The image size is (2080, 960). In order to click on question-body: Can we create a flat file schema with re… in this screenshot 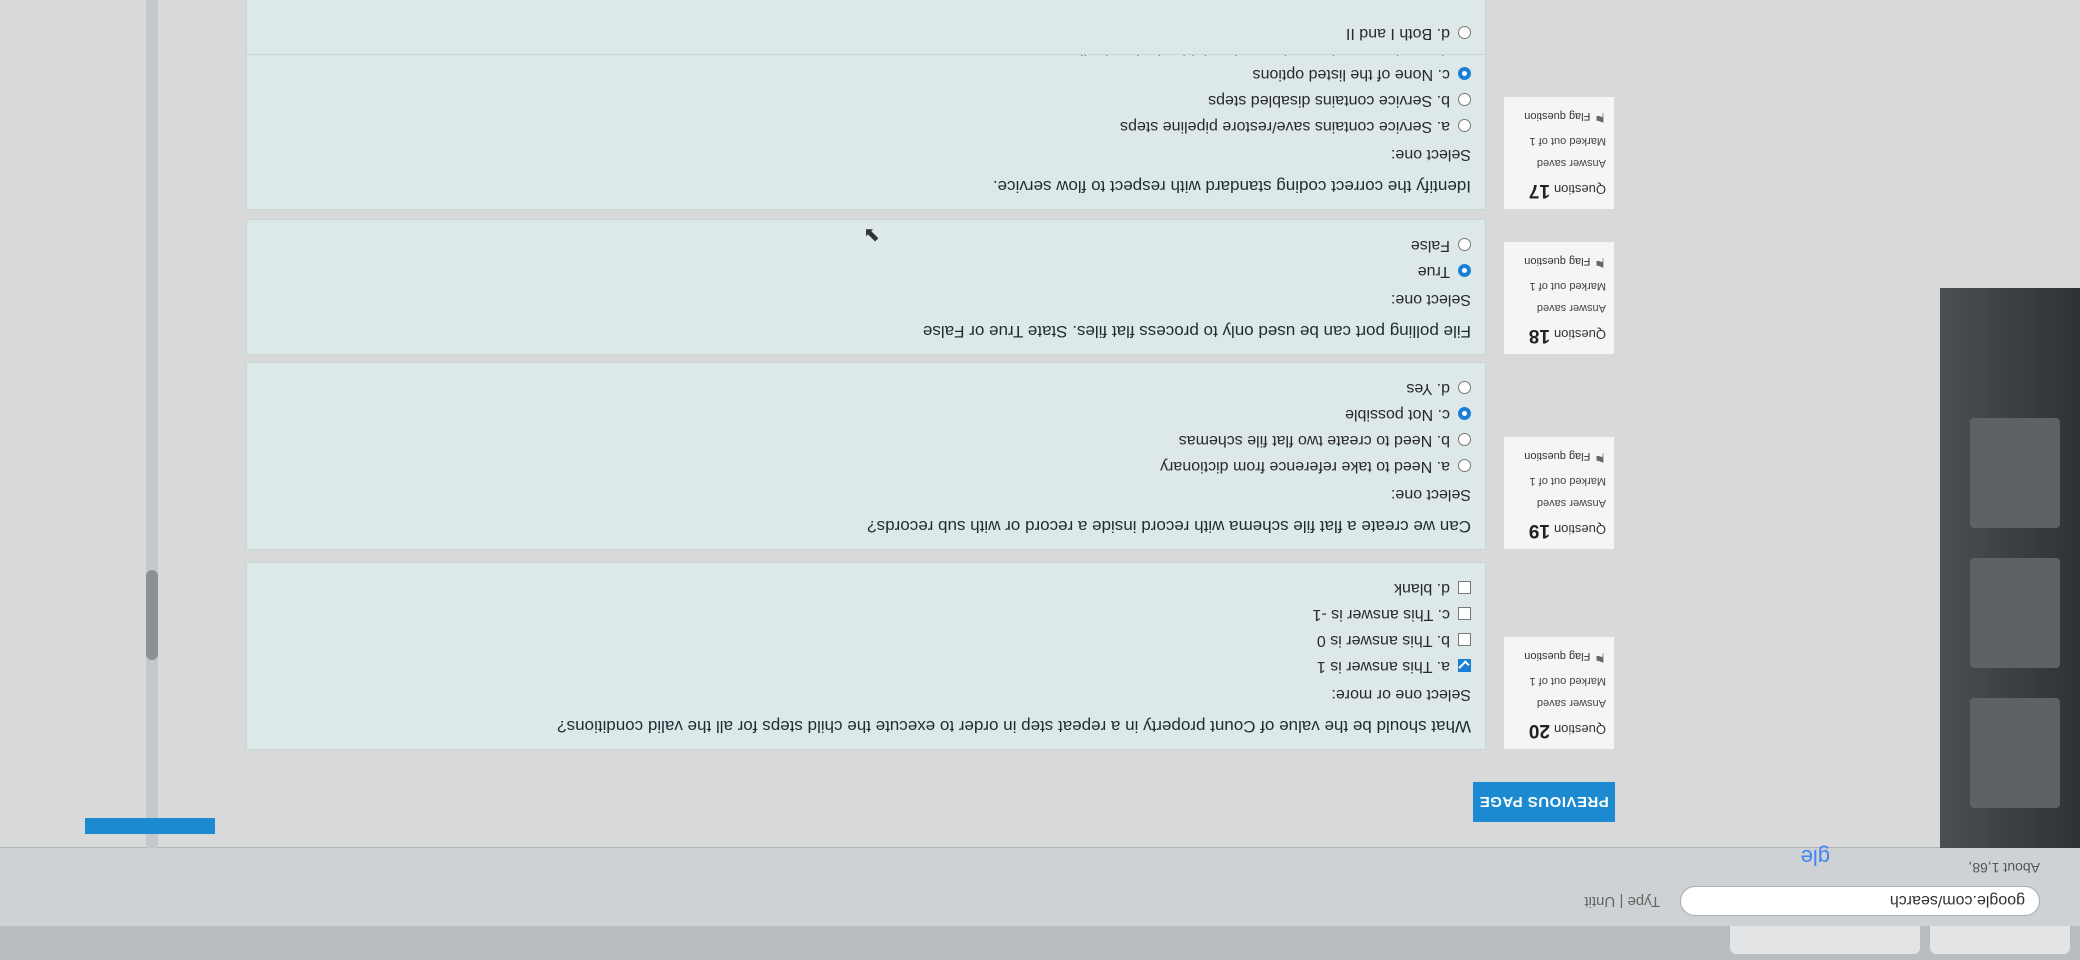, I will do `click(866, 456)`.